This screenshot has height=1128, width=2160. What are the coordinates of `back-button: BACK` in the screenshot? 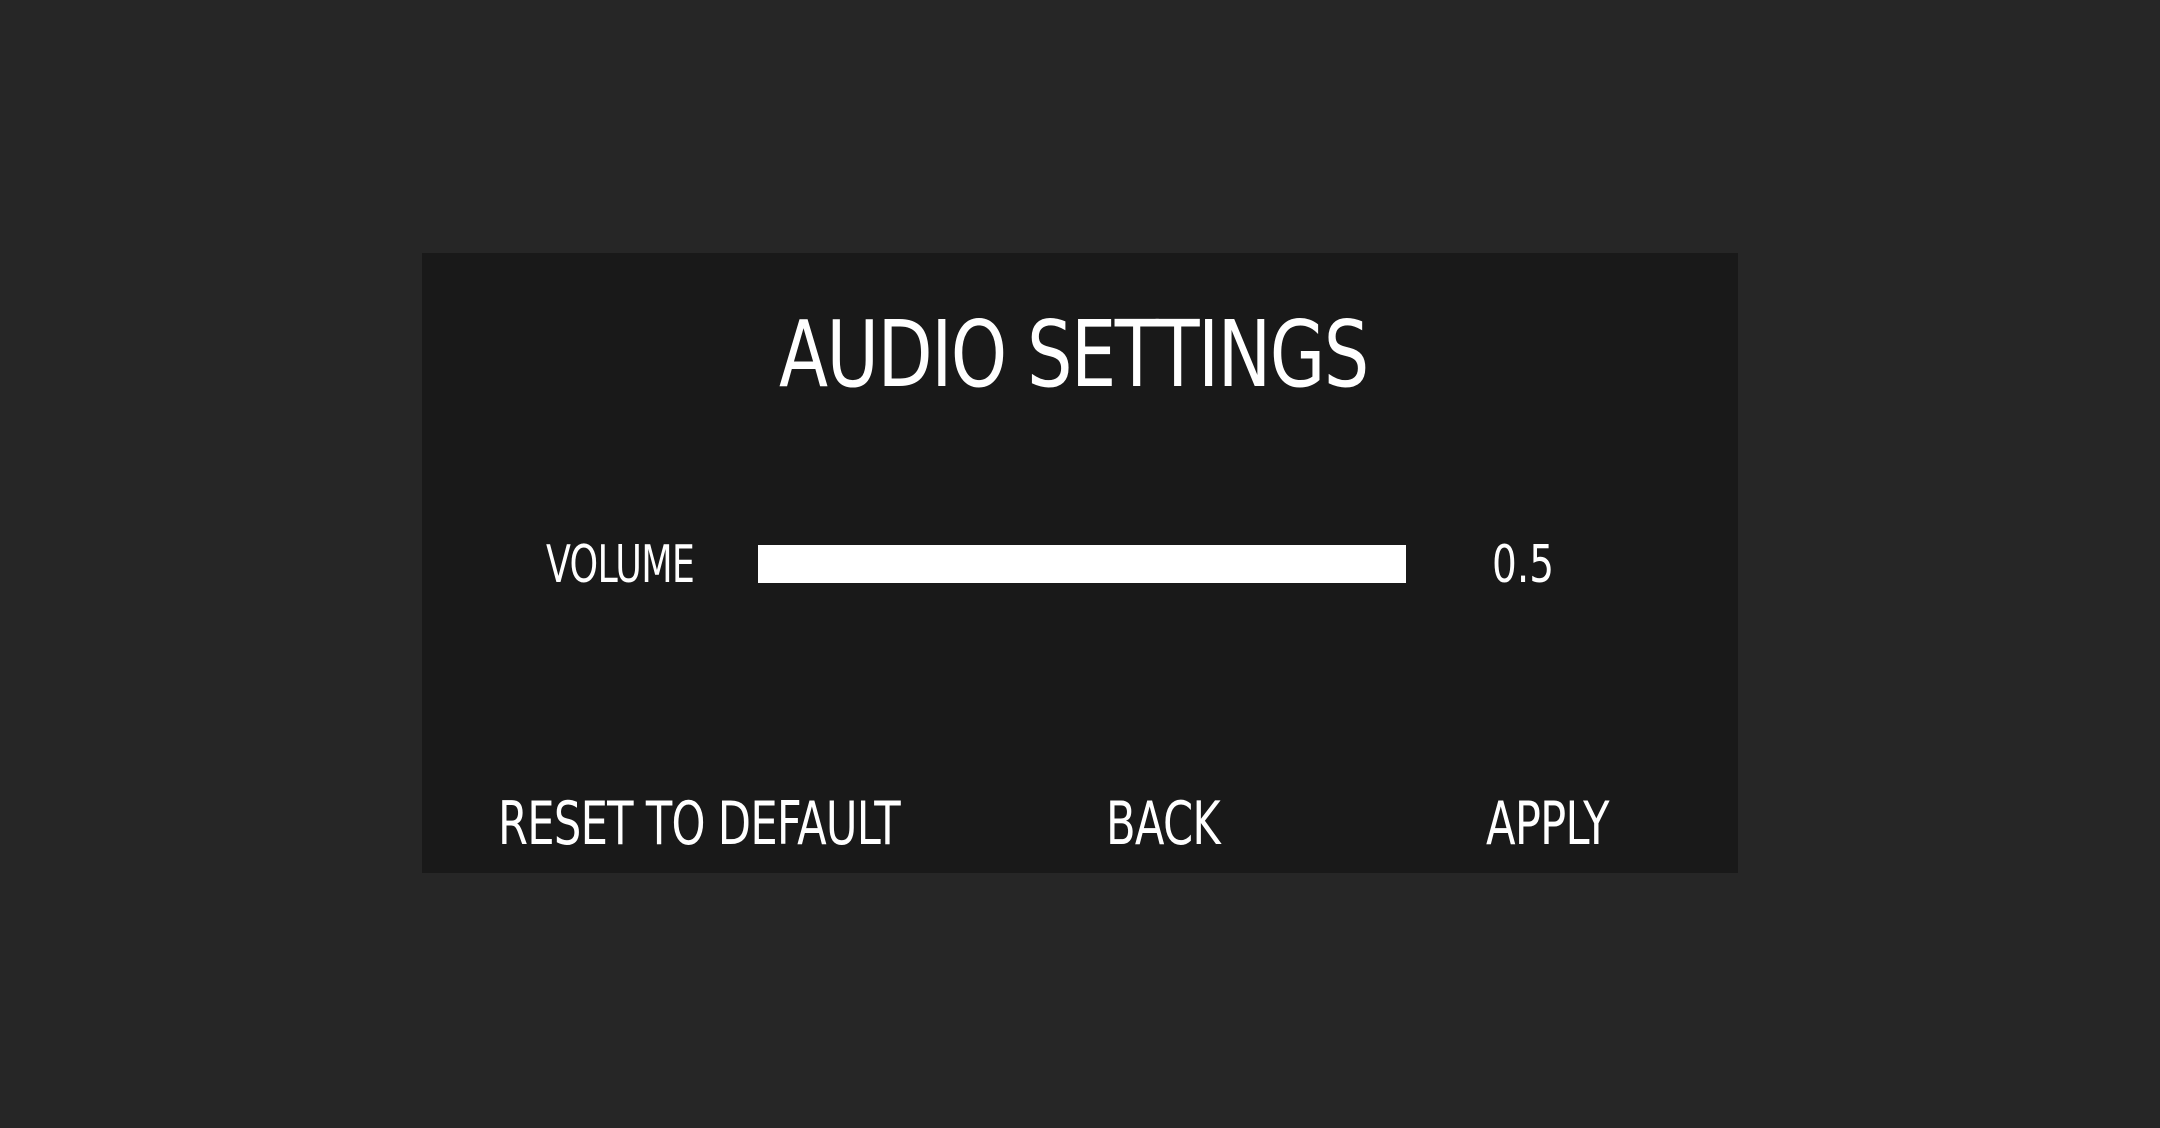 It's located at (1163, 824).